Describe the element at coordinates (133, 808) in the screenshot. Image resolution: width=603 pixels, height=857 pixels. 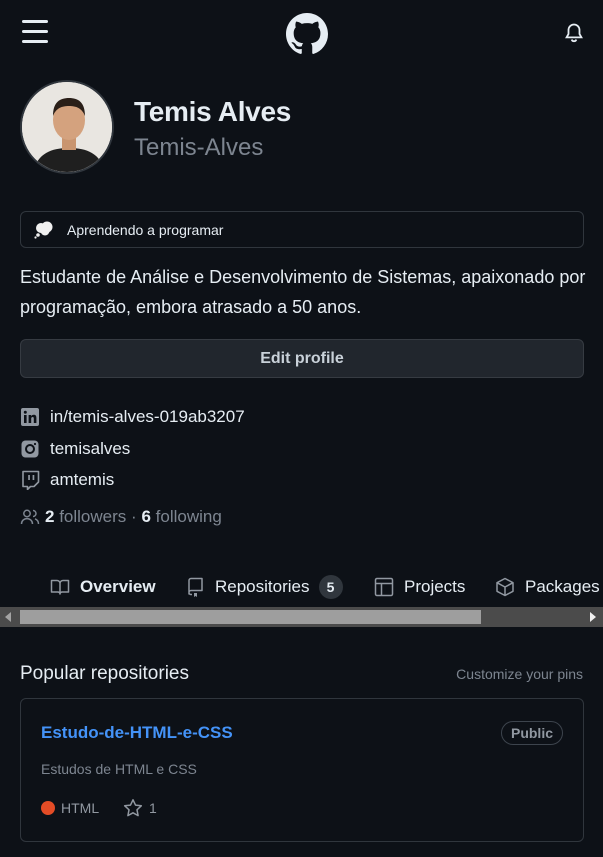
I see `star-icon` at that location.